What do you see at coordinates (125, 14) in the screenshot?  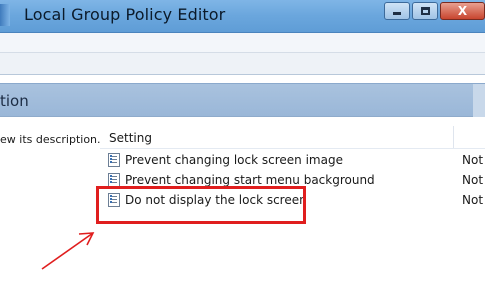 I see `window-title: Local Group Policy Editor` at bounding box center [125, 14].